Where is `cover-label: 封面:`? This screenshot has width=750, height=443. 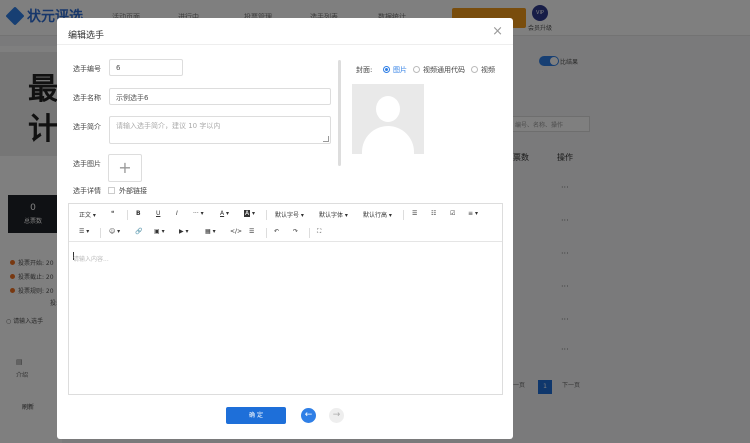
cover-label: 封面: is located at coordinates (364, 70).